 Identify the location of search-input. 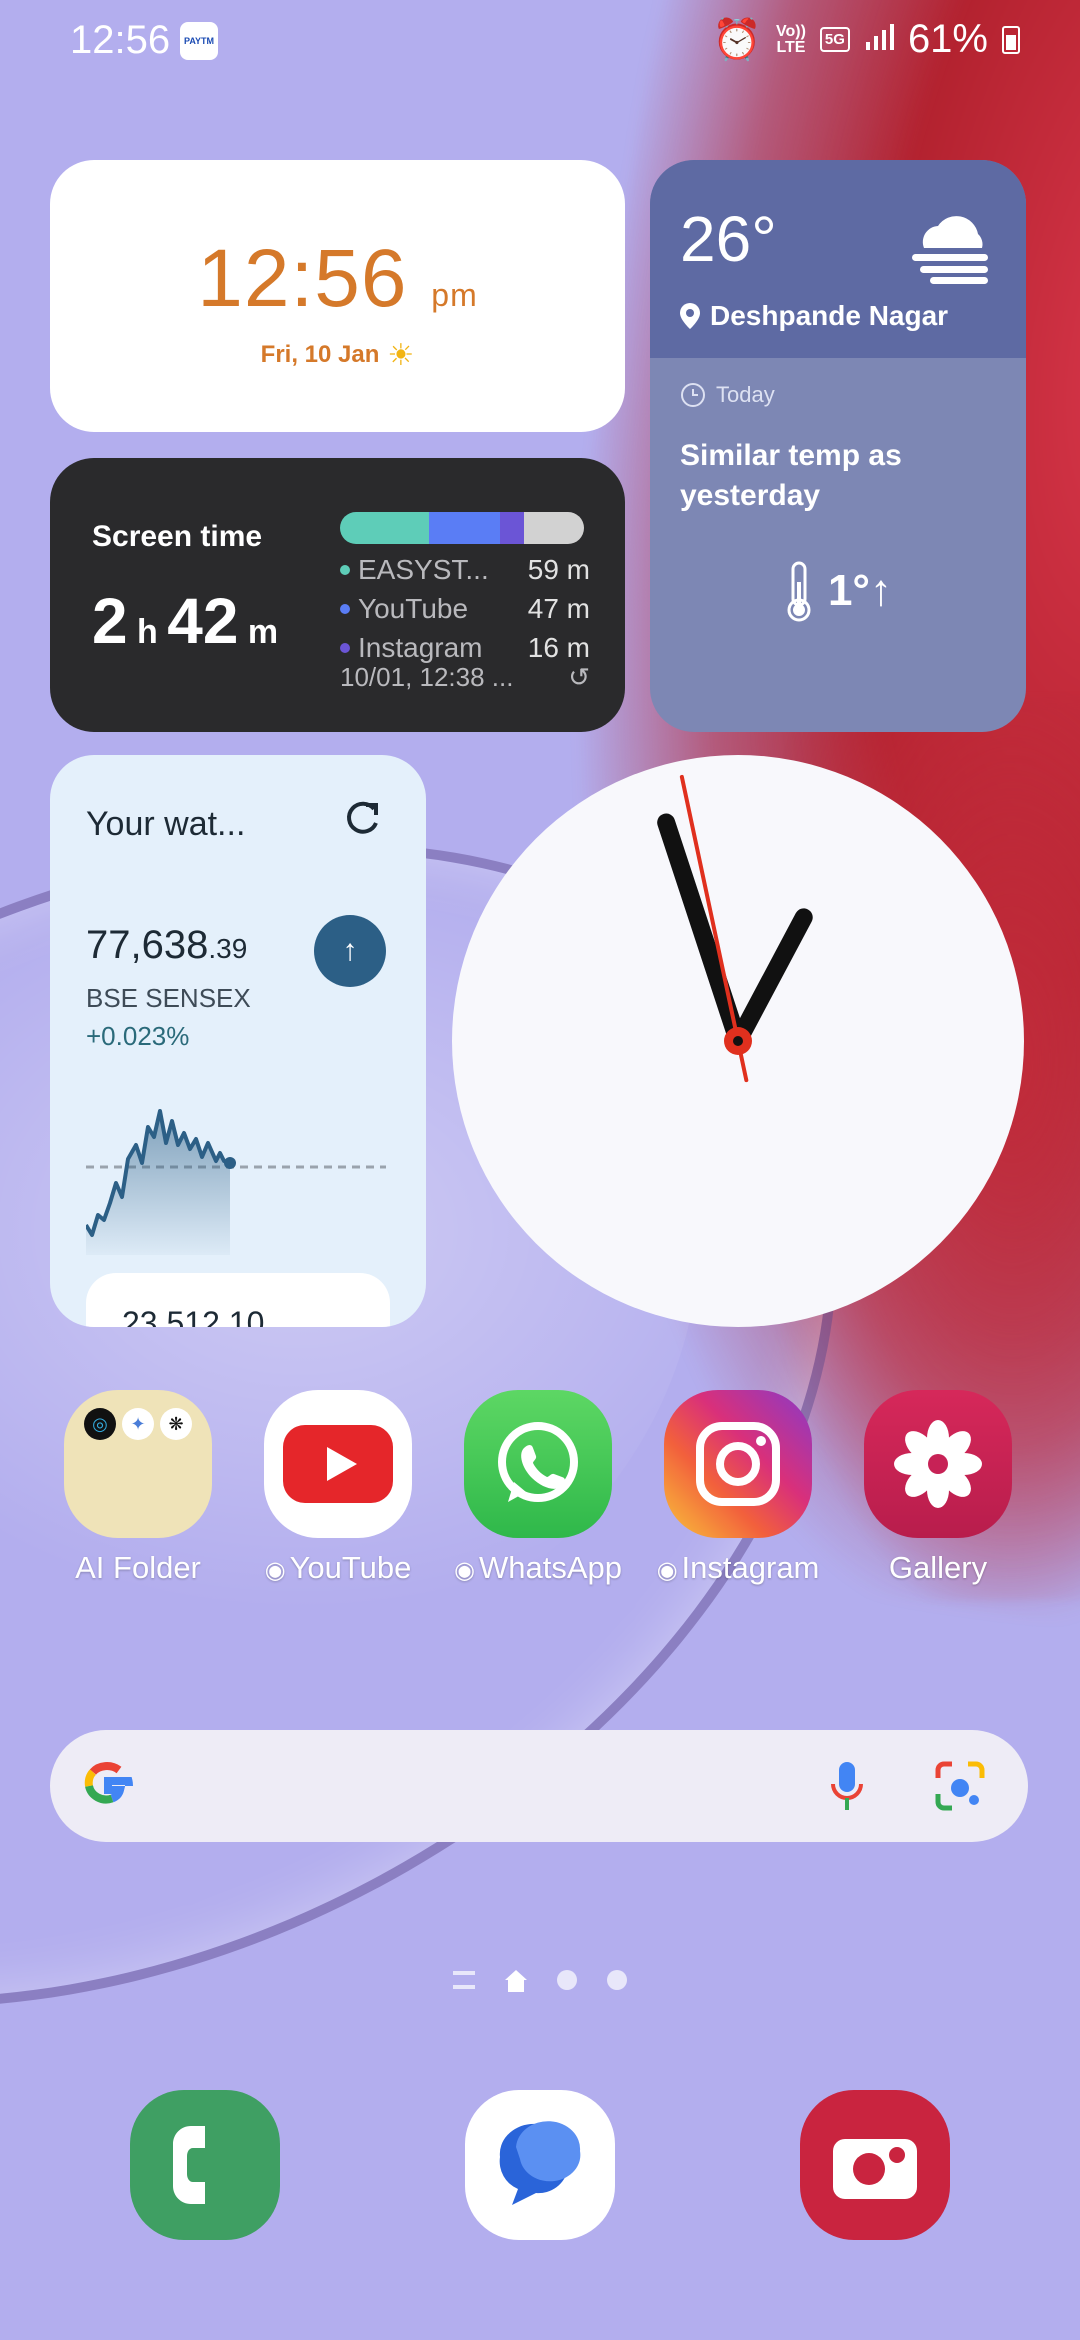
(510, 1786).